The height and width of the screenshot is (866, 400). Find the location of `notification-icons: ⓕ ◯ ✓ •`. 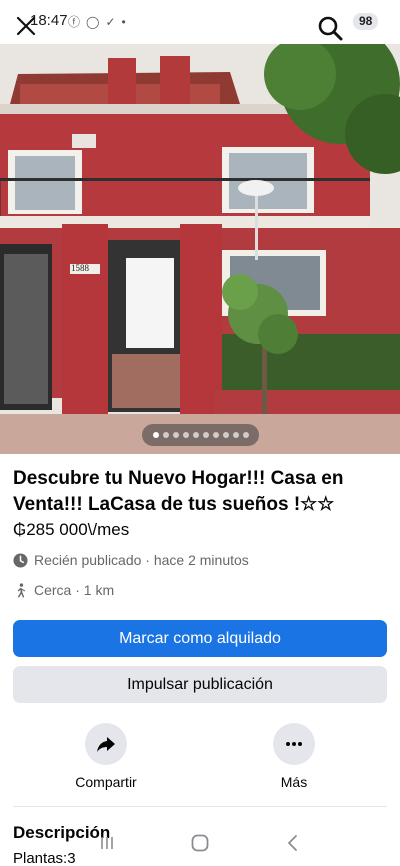

notification-icons: ⓕ ◯ ✓ • is located at coordinates (97, 21).